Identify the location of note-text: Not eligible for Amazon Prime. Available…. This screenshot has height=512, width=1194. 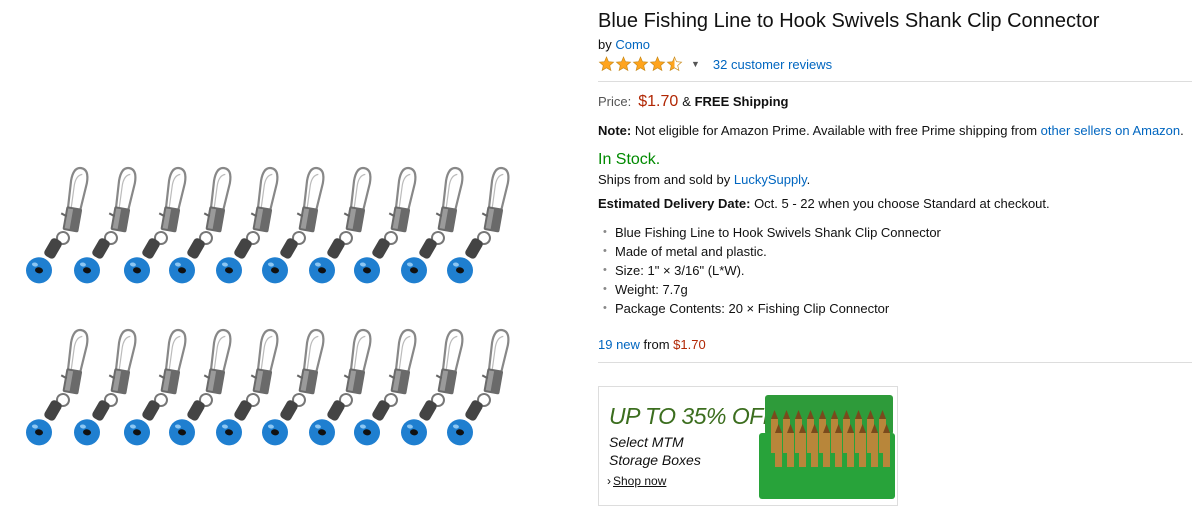
(836, 130).